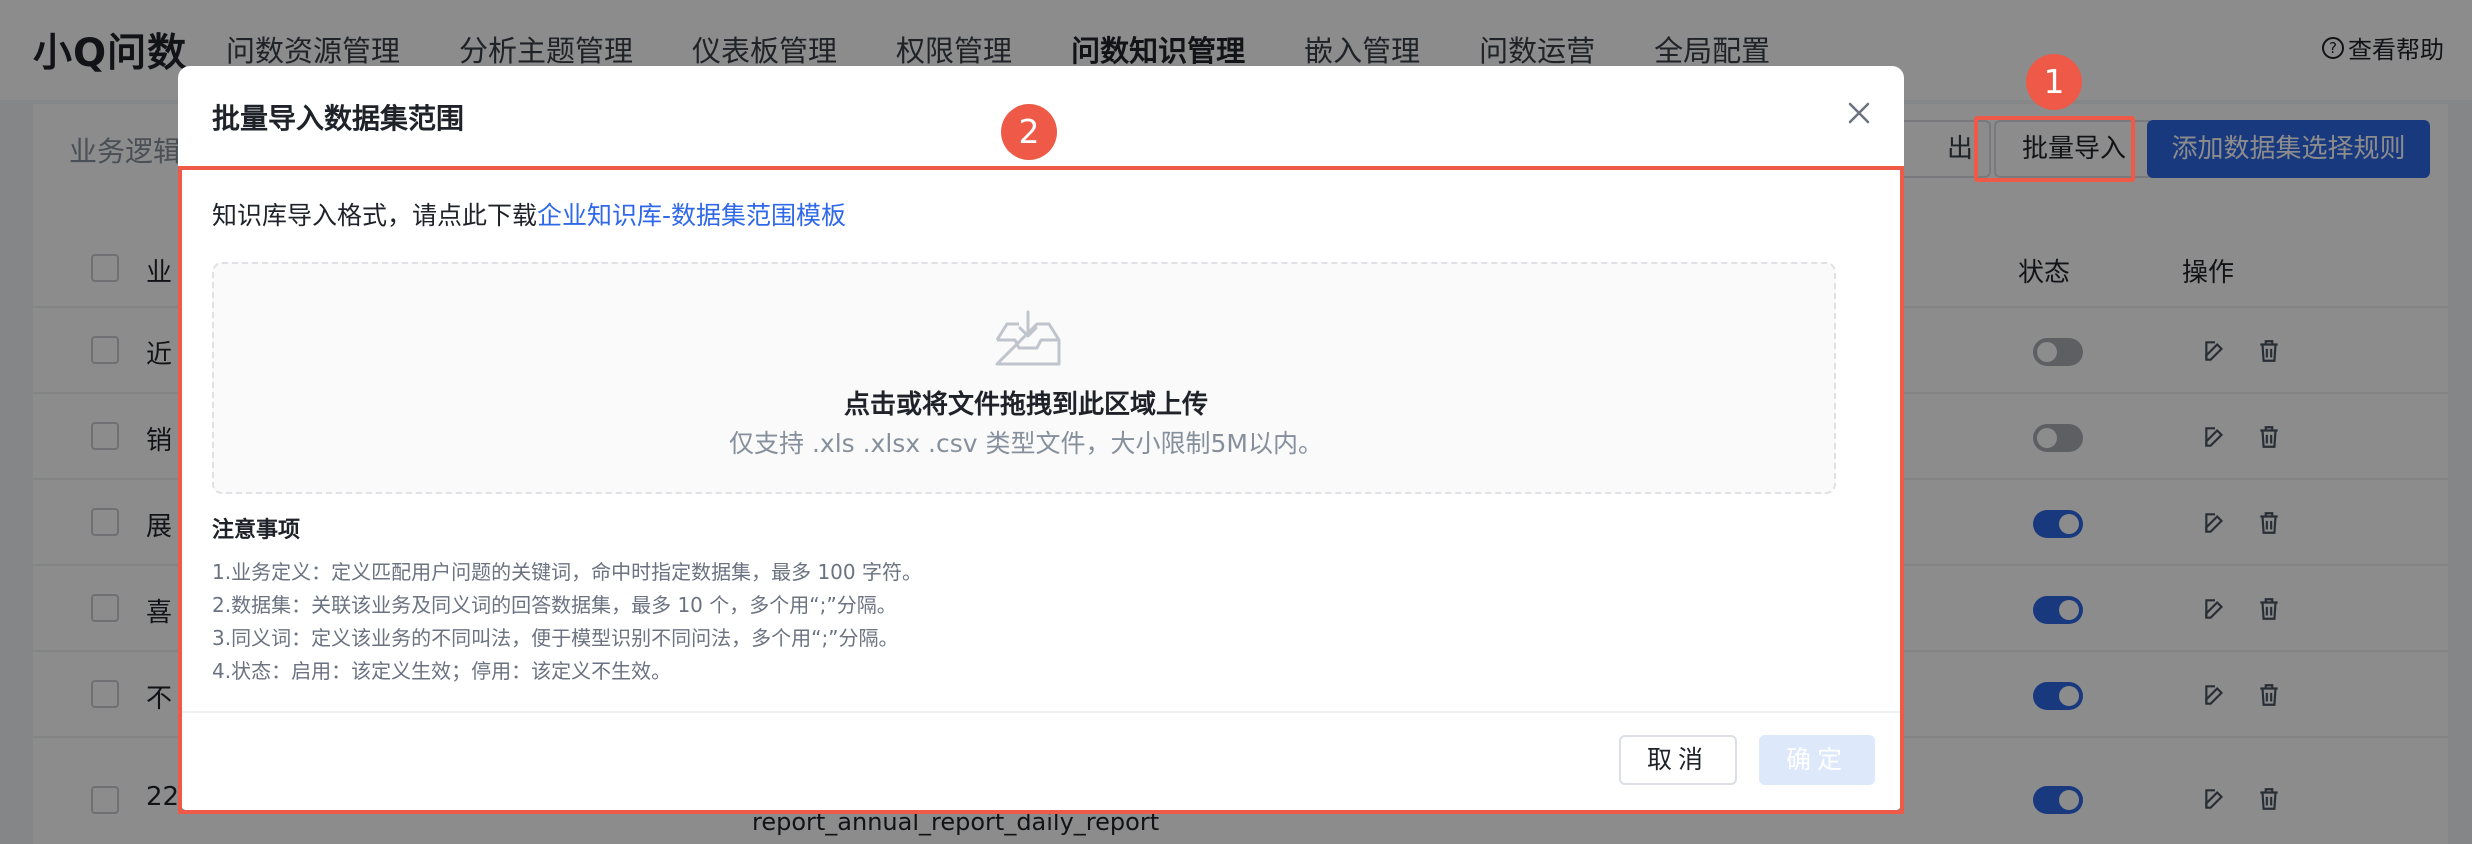  Describe the element at coordinates (1817, 760) in the screenshot. I see `confirm-button: 确定` at that location.